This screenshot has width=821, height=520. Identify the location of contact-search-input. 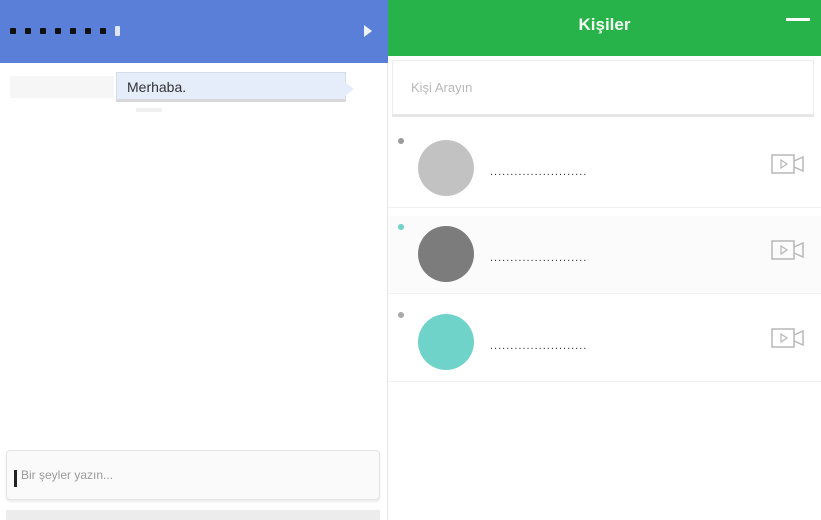
(603, 87).